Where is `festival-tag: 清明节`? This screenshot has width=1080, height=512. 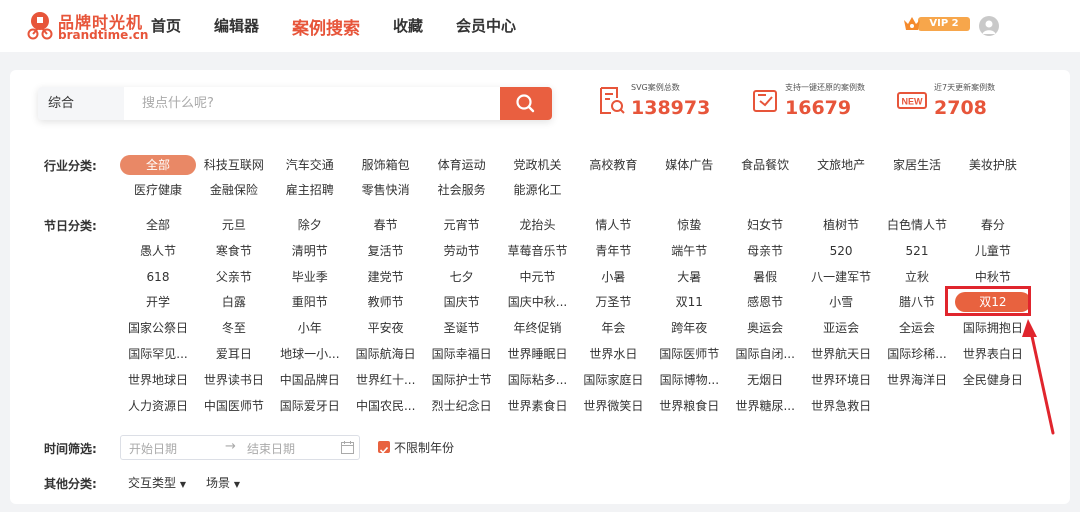
festival-tag: 清明节 is located at coordinates (310, 251).